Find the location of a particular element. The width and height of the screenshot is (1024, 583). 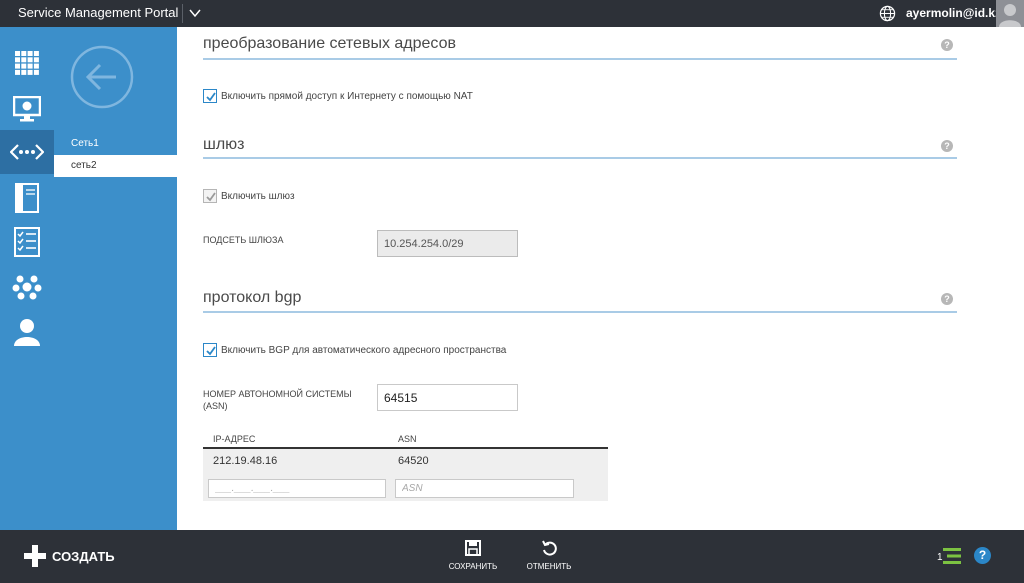

gateway-enable-row: Включить шлюз is located at coordinates (249, 196).